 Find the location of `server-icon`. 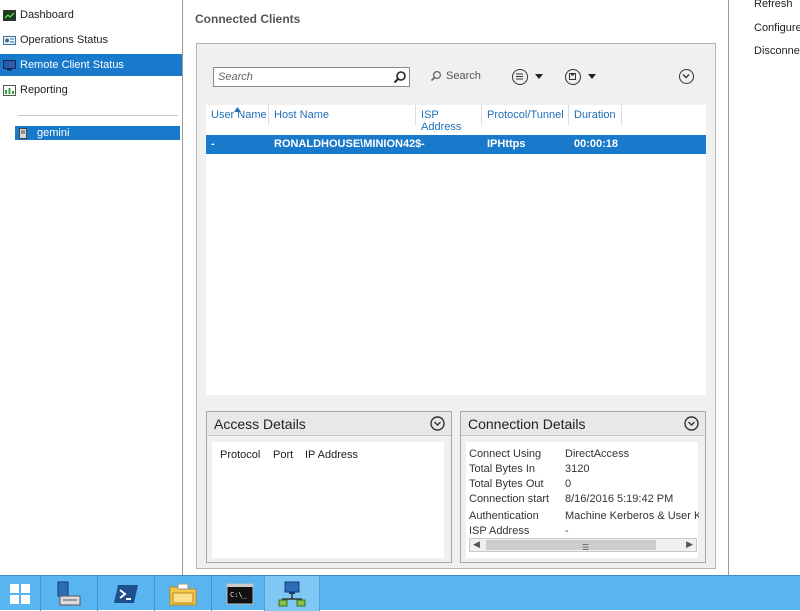

server-icon is located at coordinates (23, 133).